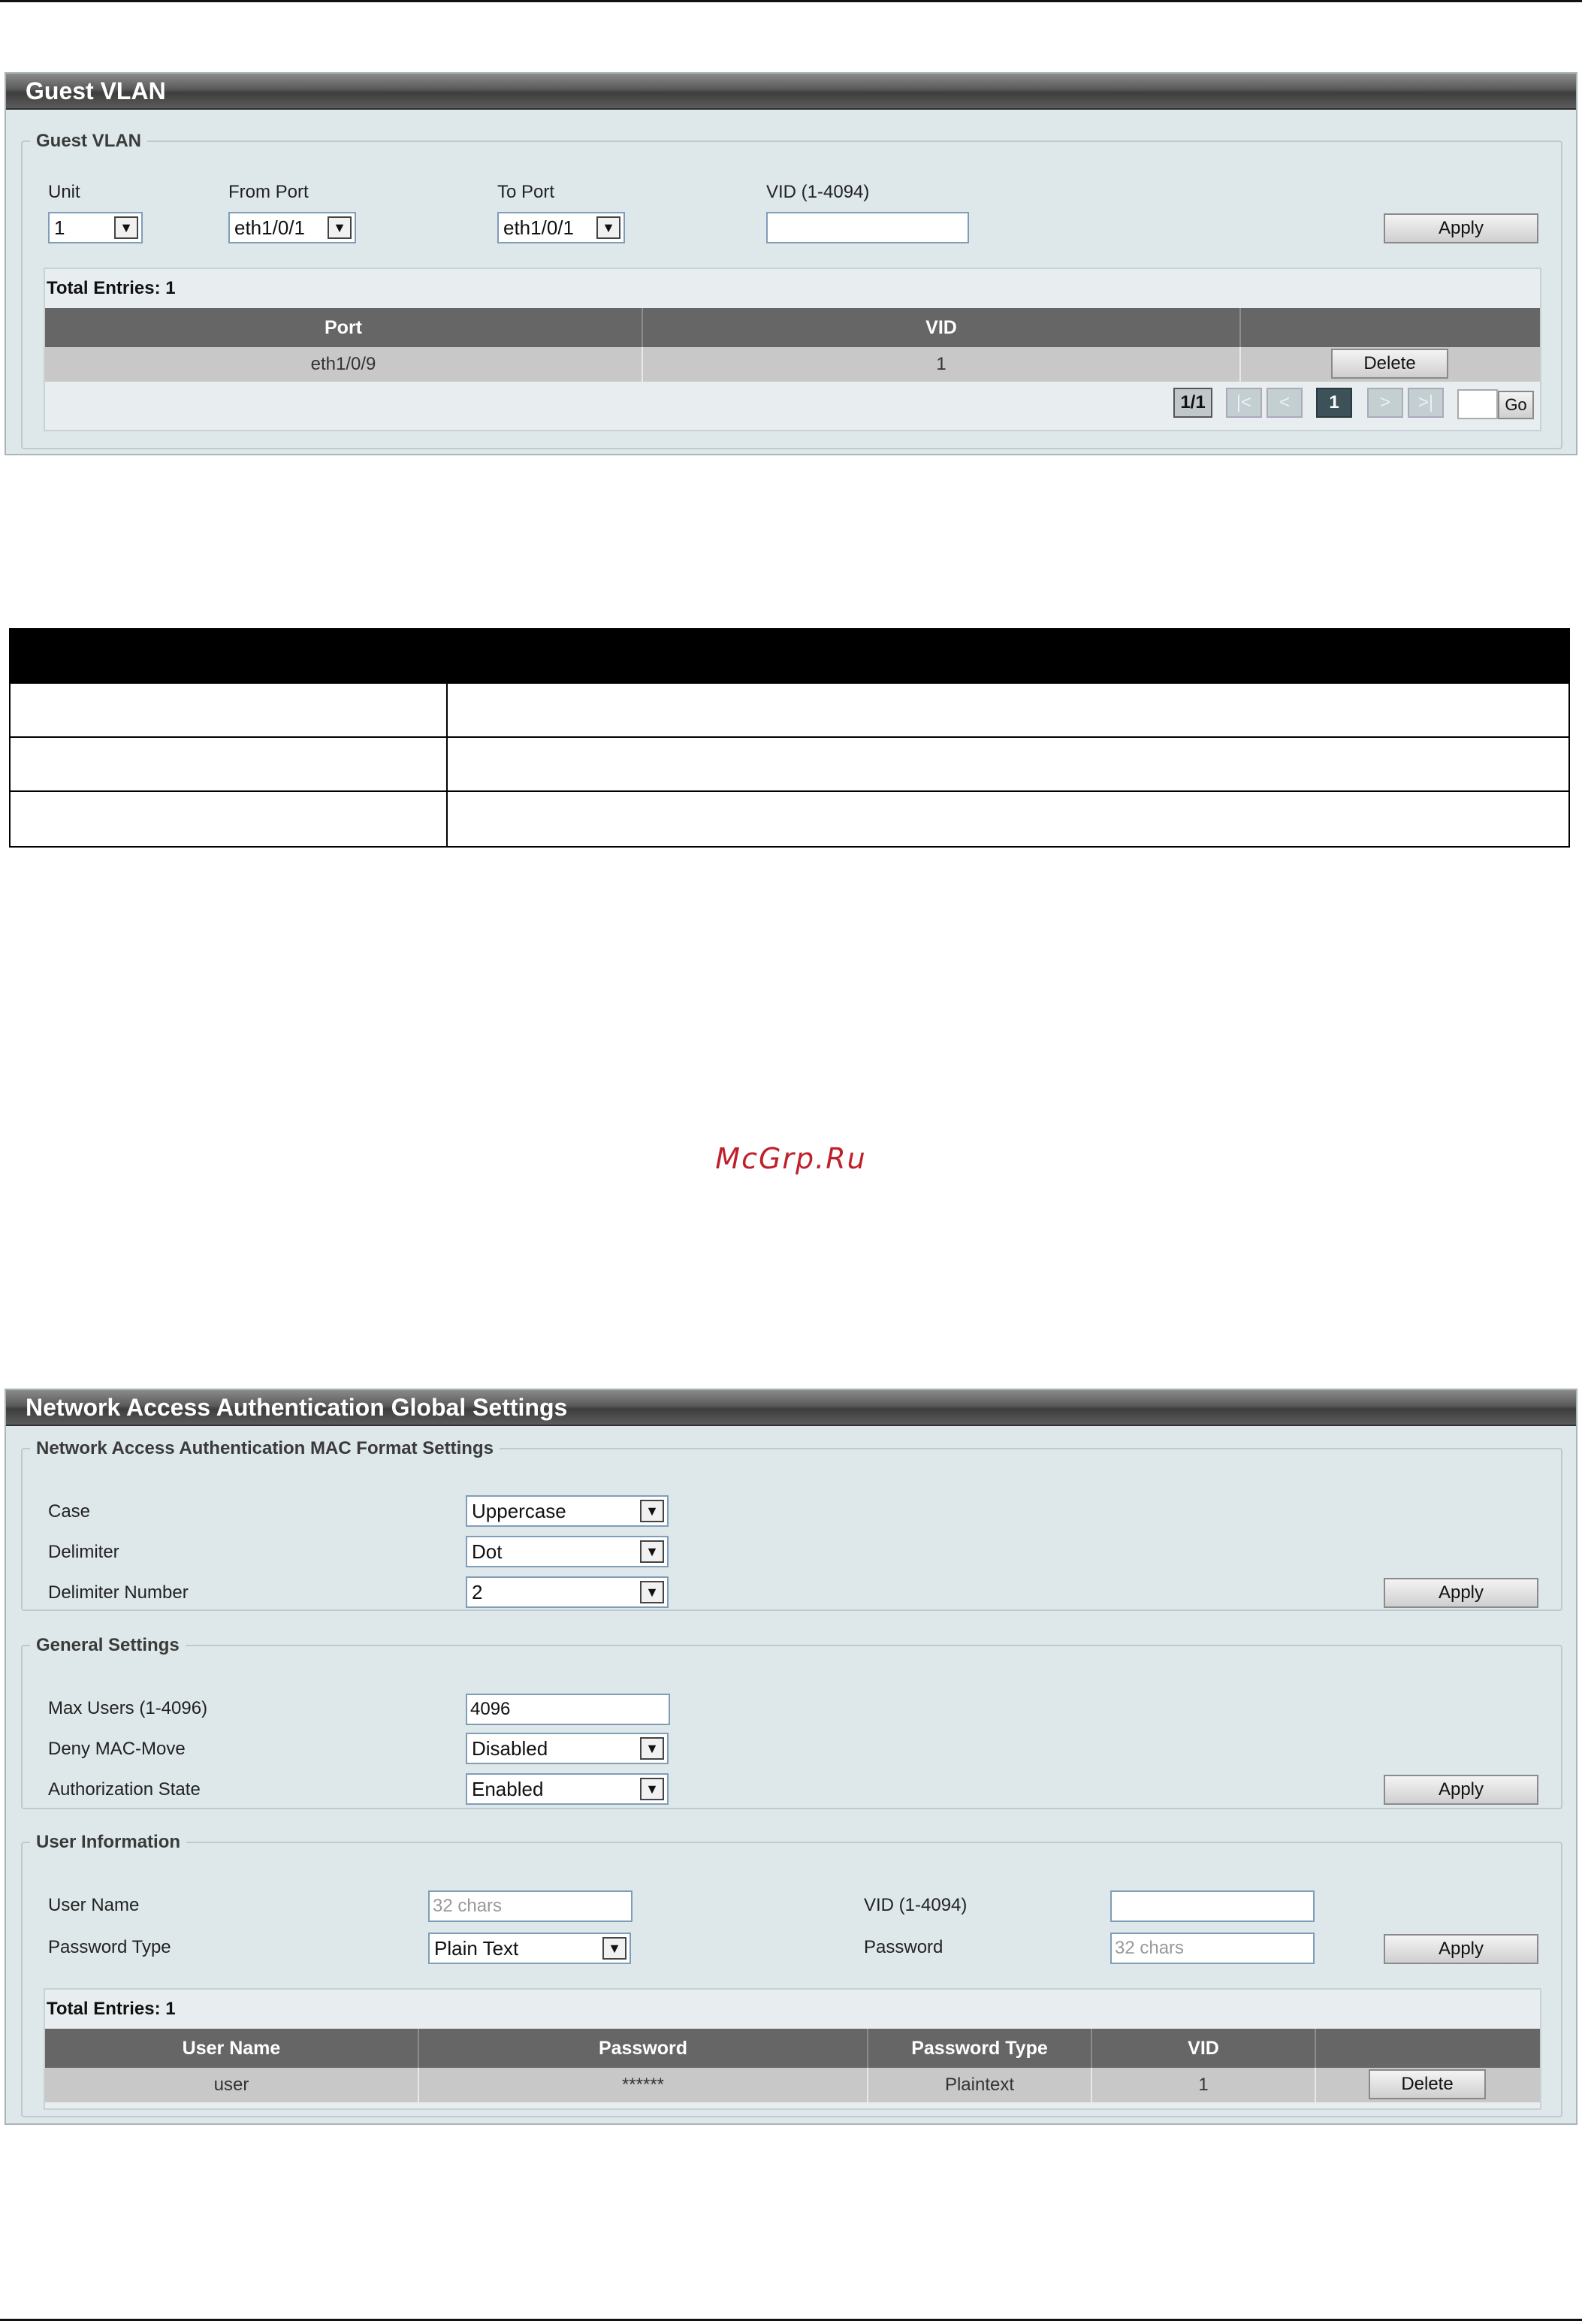  Describe the element at coordinates (1461, 1593) in the screenshot. I see `mac-format-apply-button: Apply` at that location.